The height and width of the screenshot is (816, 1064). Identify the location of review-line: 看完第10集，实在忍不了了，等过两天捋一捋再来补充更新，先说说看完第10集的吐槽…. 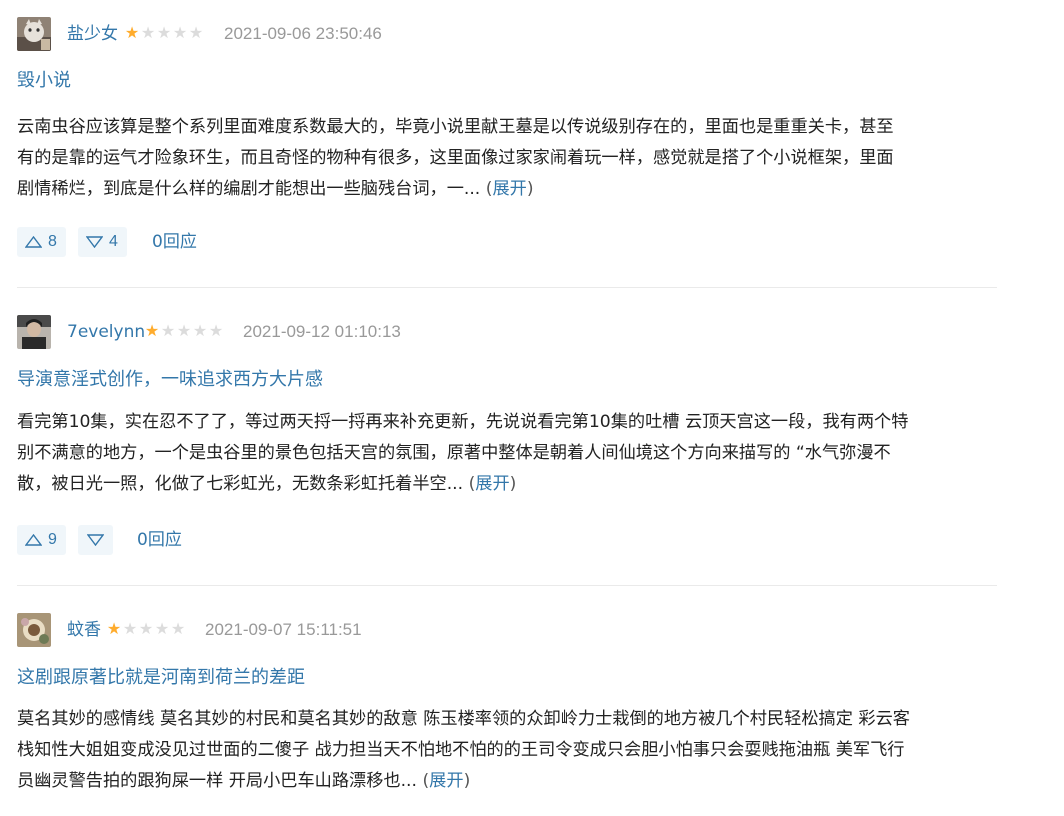
(463, 422).